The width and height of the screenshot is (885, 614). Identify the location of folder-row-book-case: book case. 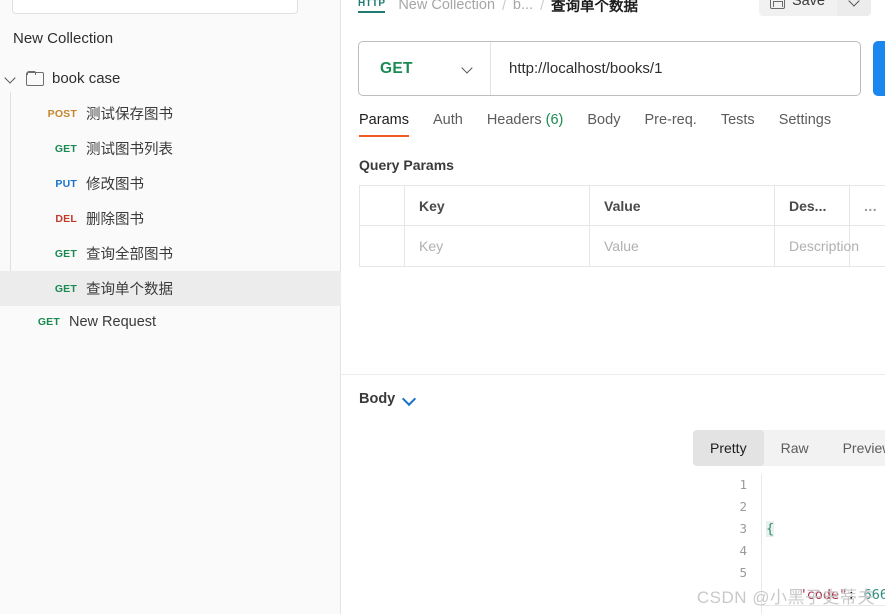
(170, 78).